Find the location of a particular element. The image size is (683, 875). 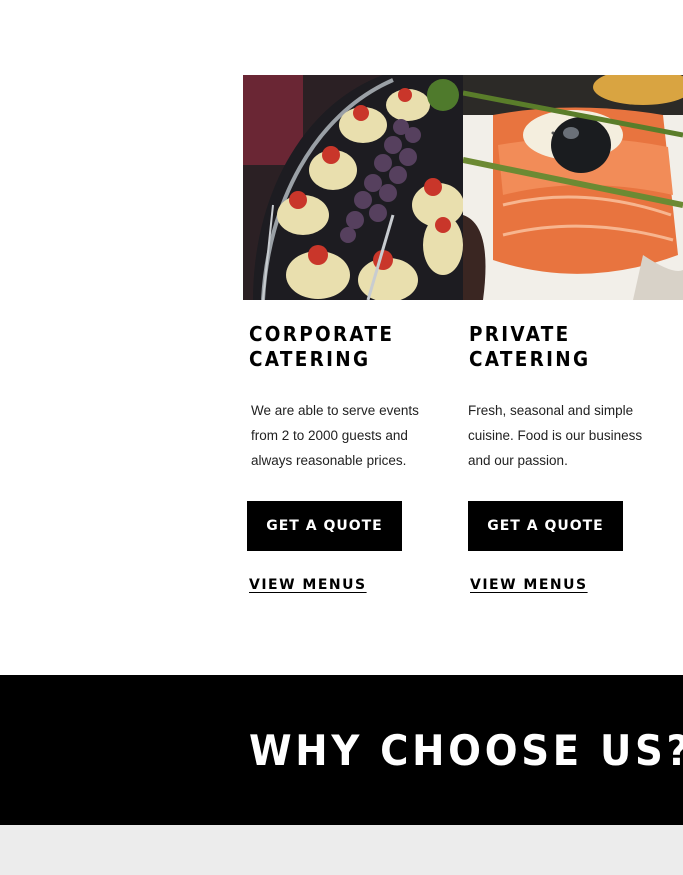

card-title: CORPORATE CATERING is located at coordinates (341, 347).